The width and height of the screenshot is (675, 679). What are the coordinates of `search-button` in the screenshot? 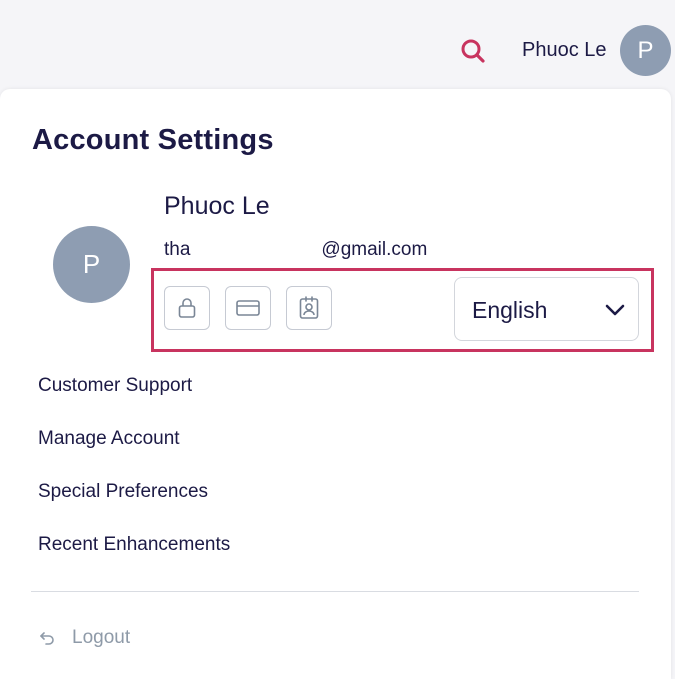 It's located at (473, 51).